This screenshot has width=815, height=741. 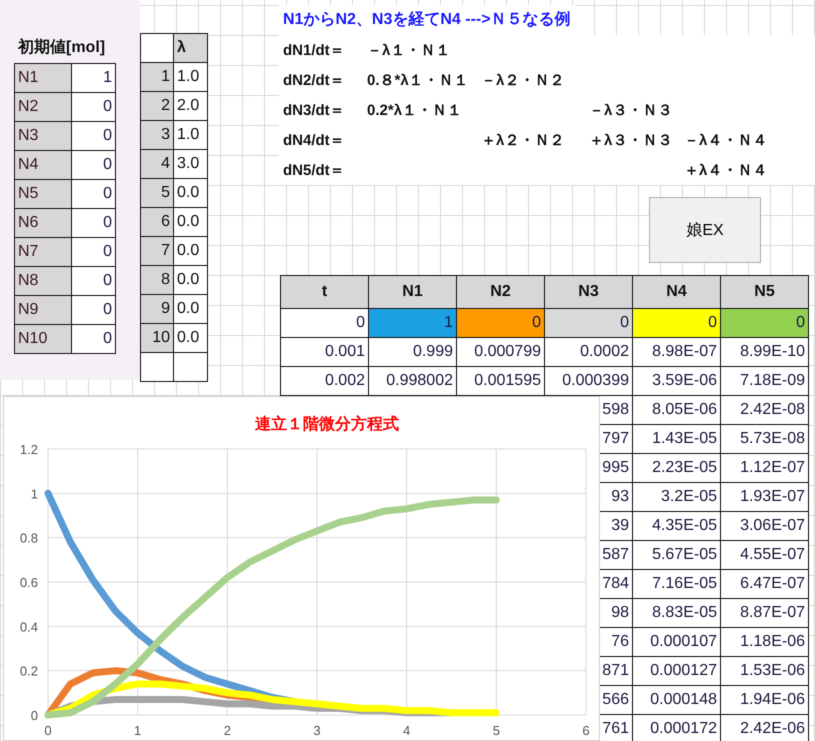 What do you see at coordinates (676, 468) in the screenshot?
I see `table-cell: 2.23E-05` at bounding box center [676, 468].